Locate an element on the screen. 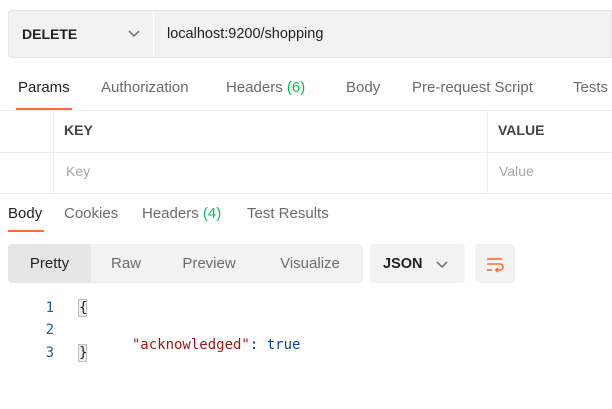  pretty-button: Pretty is located at coordinates (49, 263).